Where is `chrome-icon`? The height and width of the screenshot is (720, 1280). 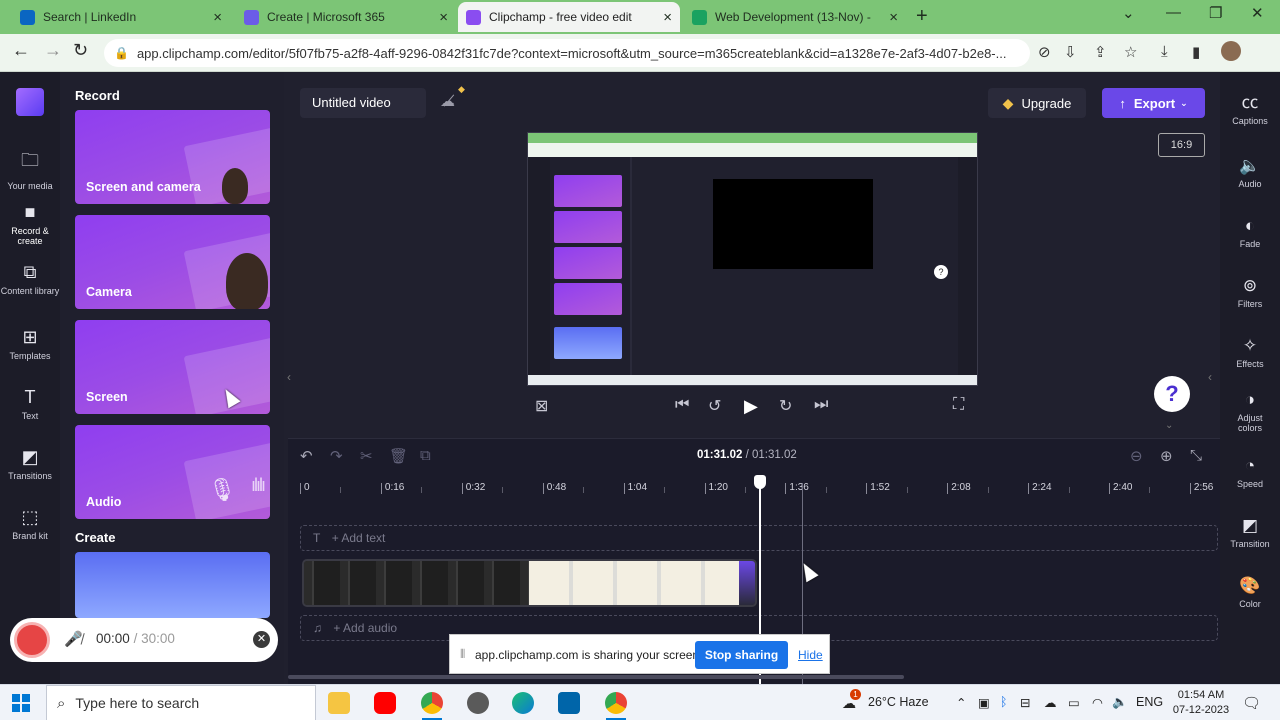
chrome-icon is located at coordinates (432, 703).